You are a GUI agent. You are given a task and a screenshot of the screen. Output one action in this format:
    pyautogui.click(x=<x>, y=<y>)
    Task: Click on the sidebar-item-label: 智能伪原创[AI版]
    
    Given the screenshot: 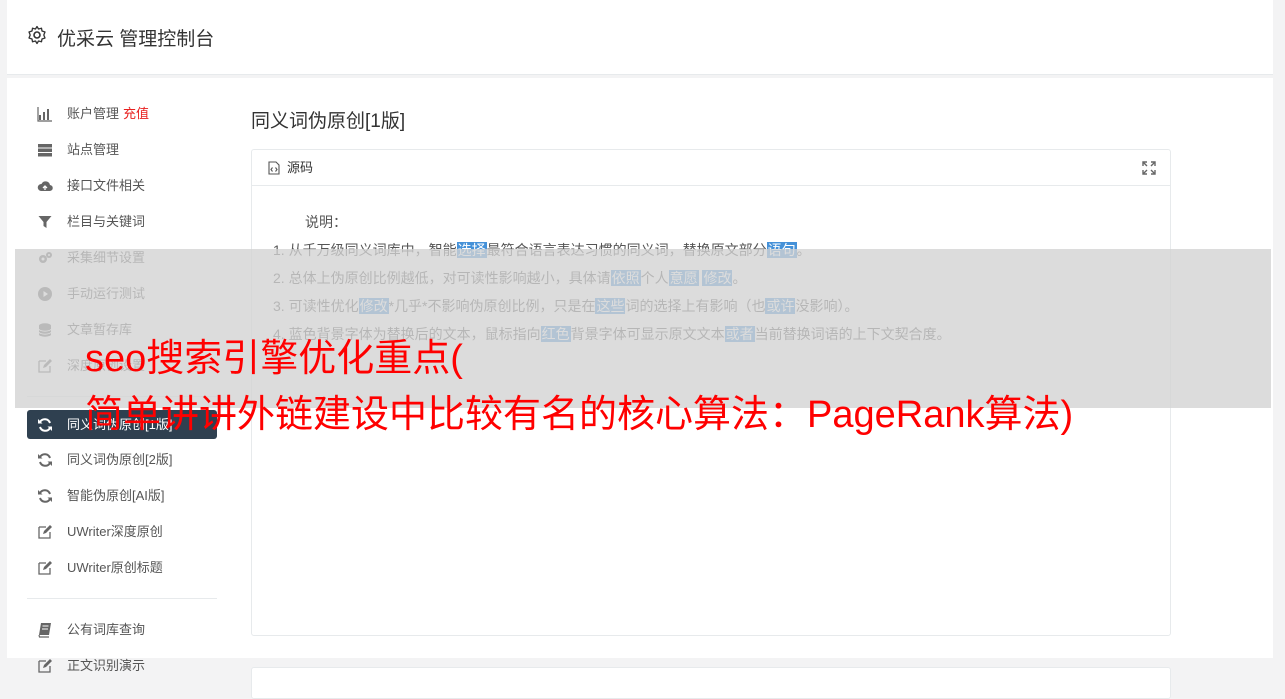 What is the action you would take?
    pyautogui.click(x=116, y=495)
    